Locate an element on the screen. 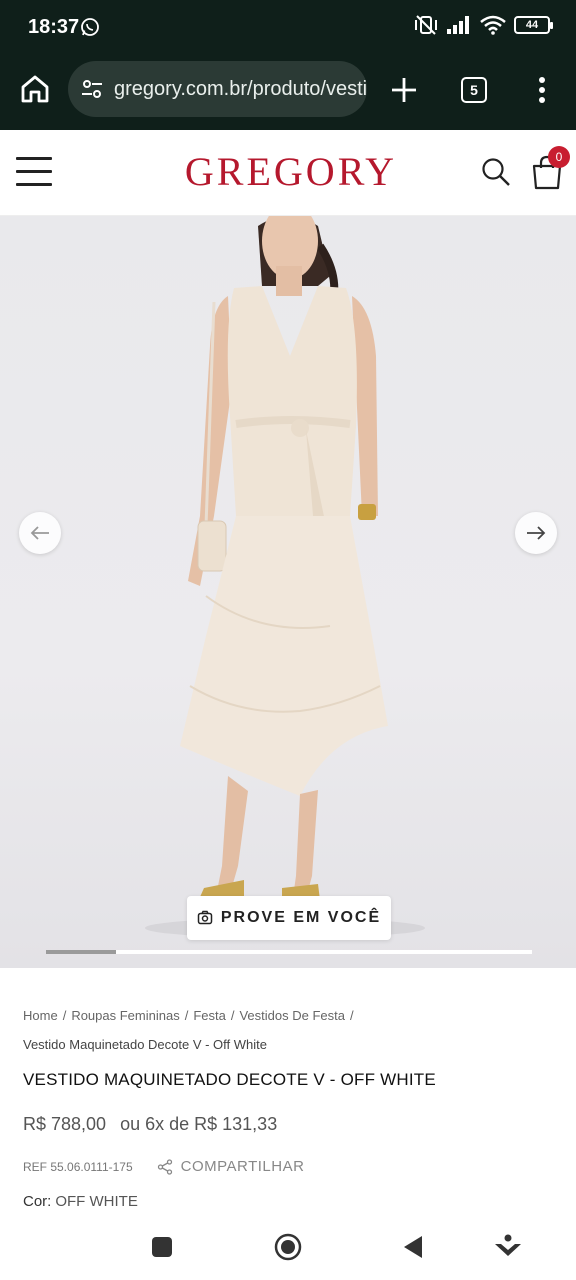  breadcrumb-festa: Festa is located at coordinates (209, 1015).